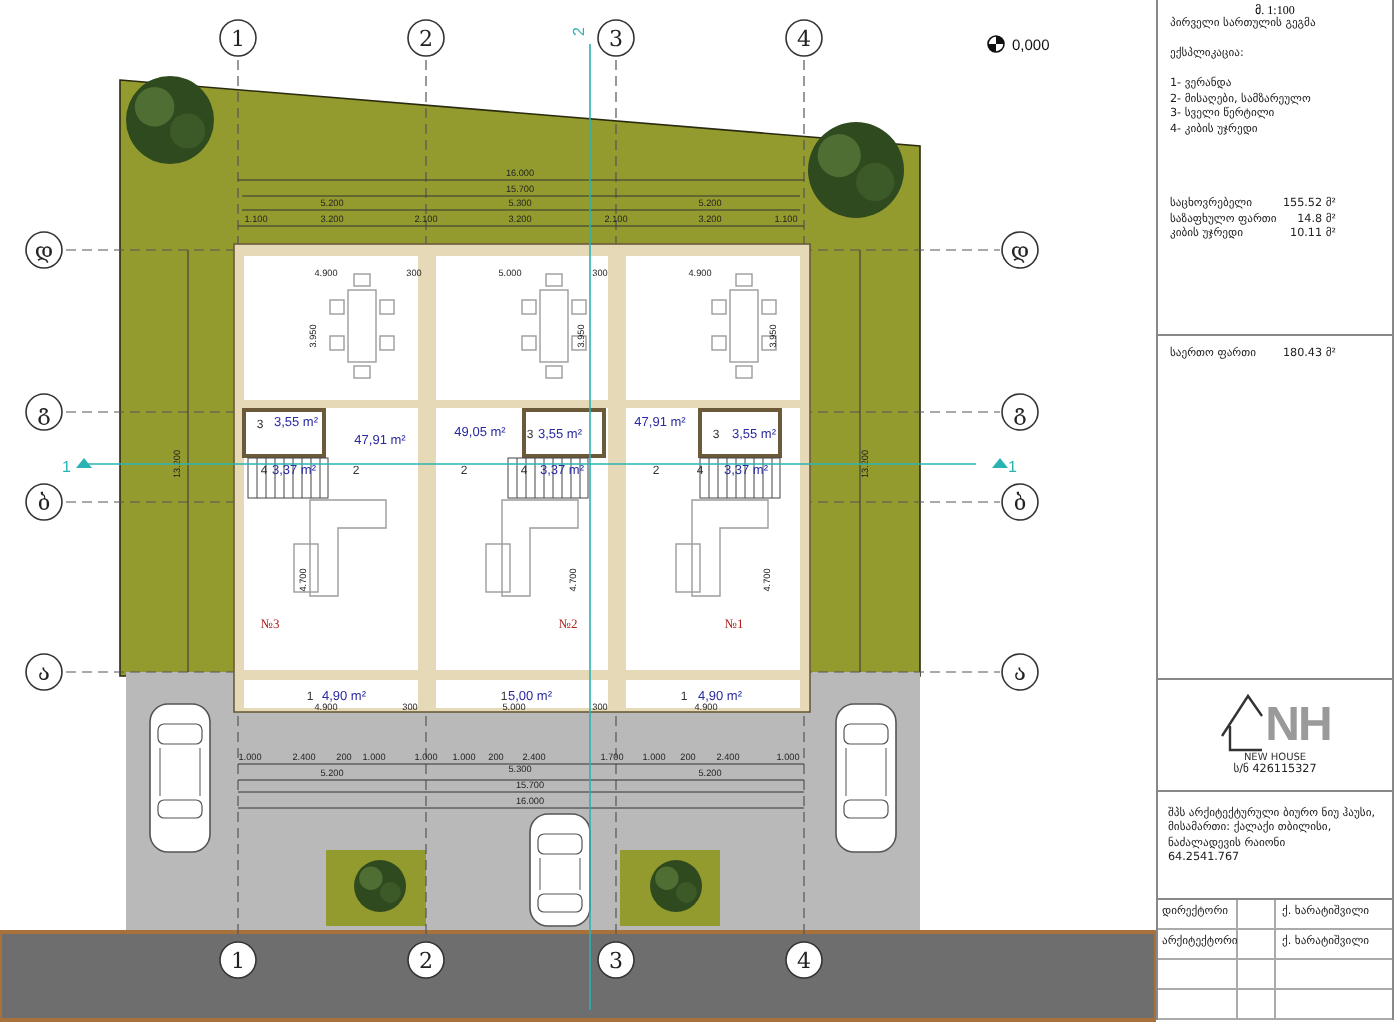  I want to click on house-outline-icon, so click(1241, 722).